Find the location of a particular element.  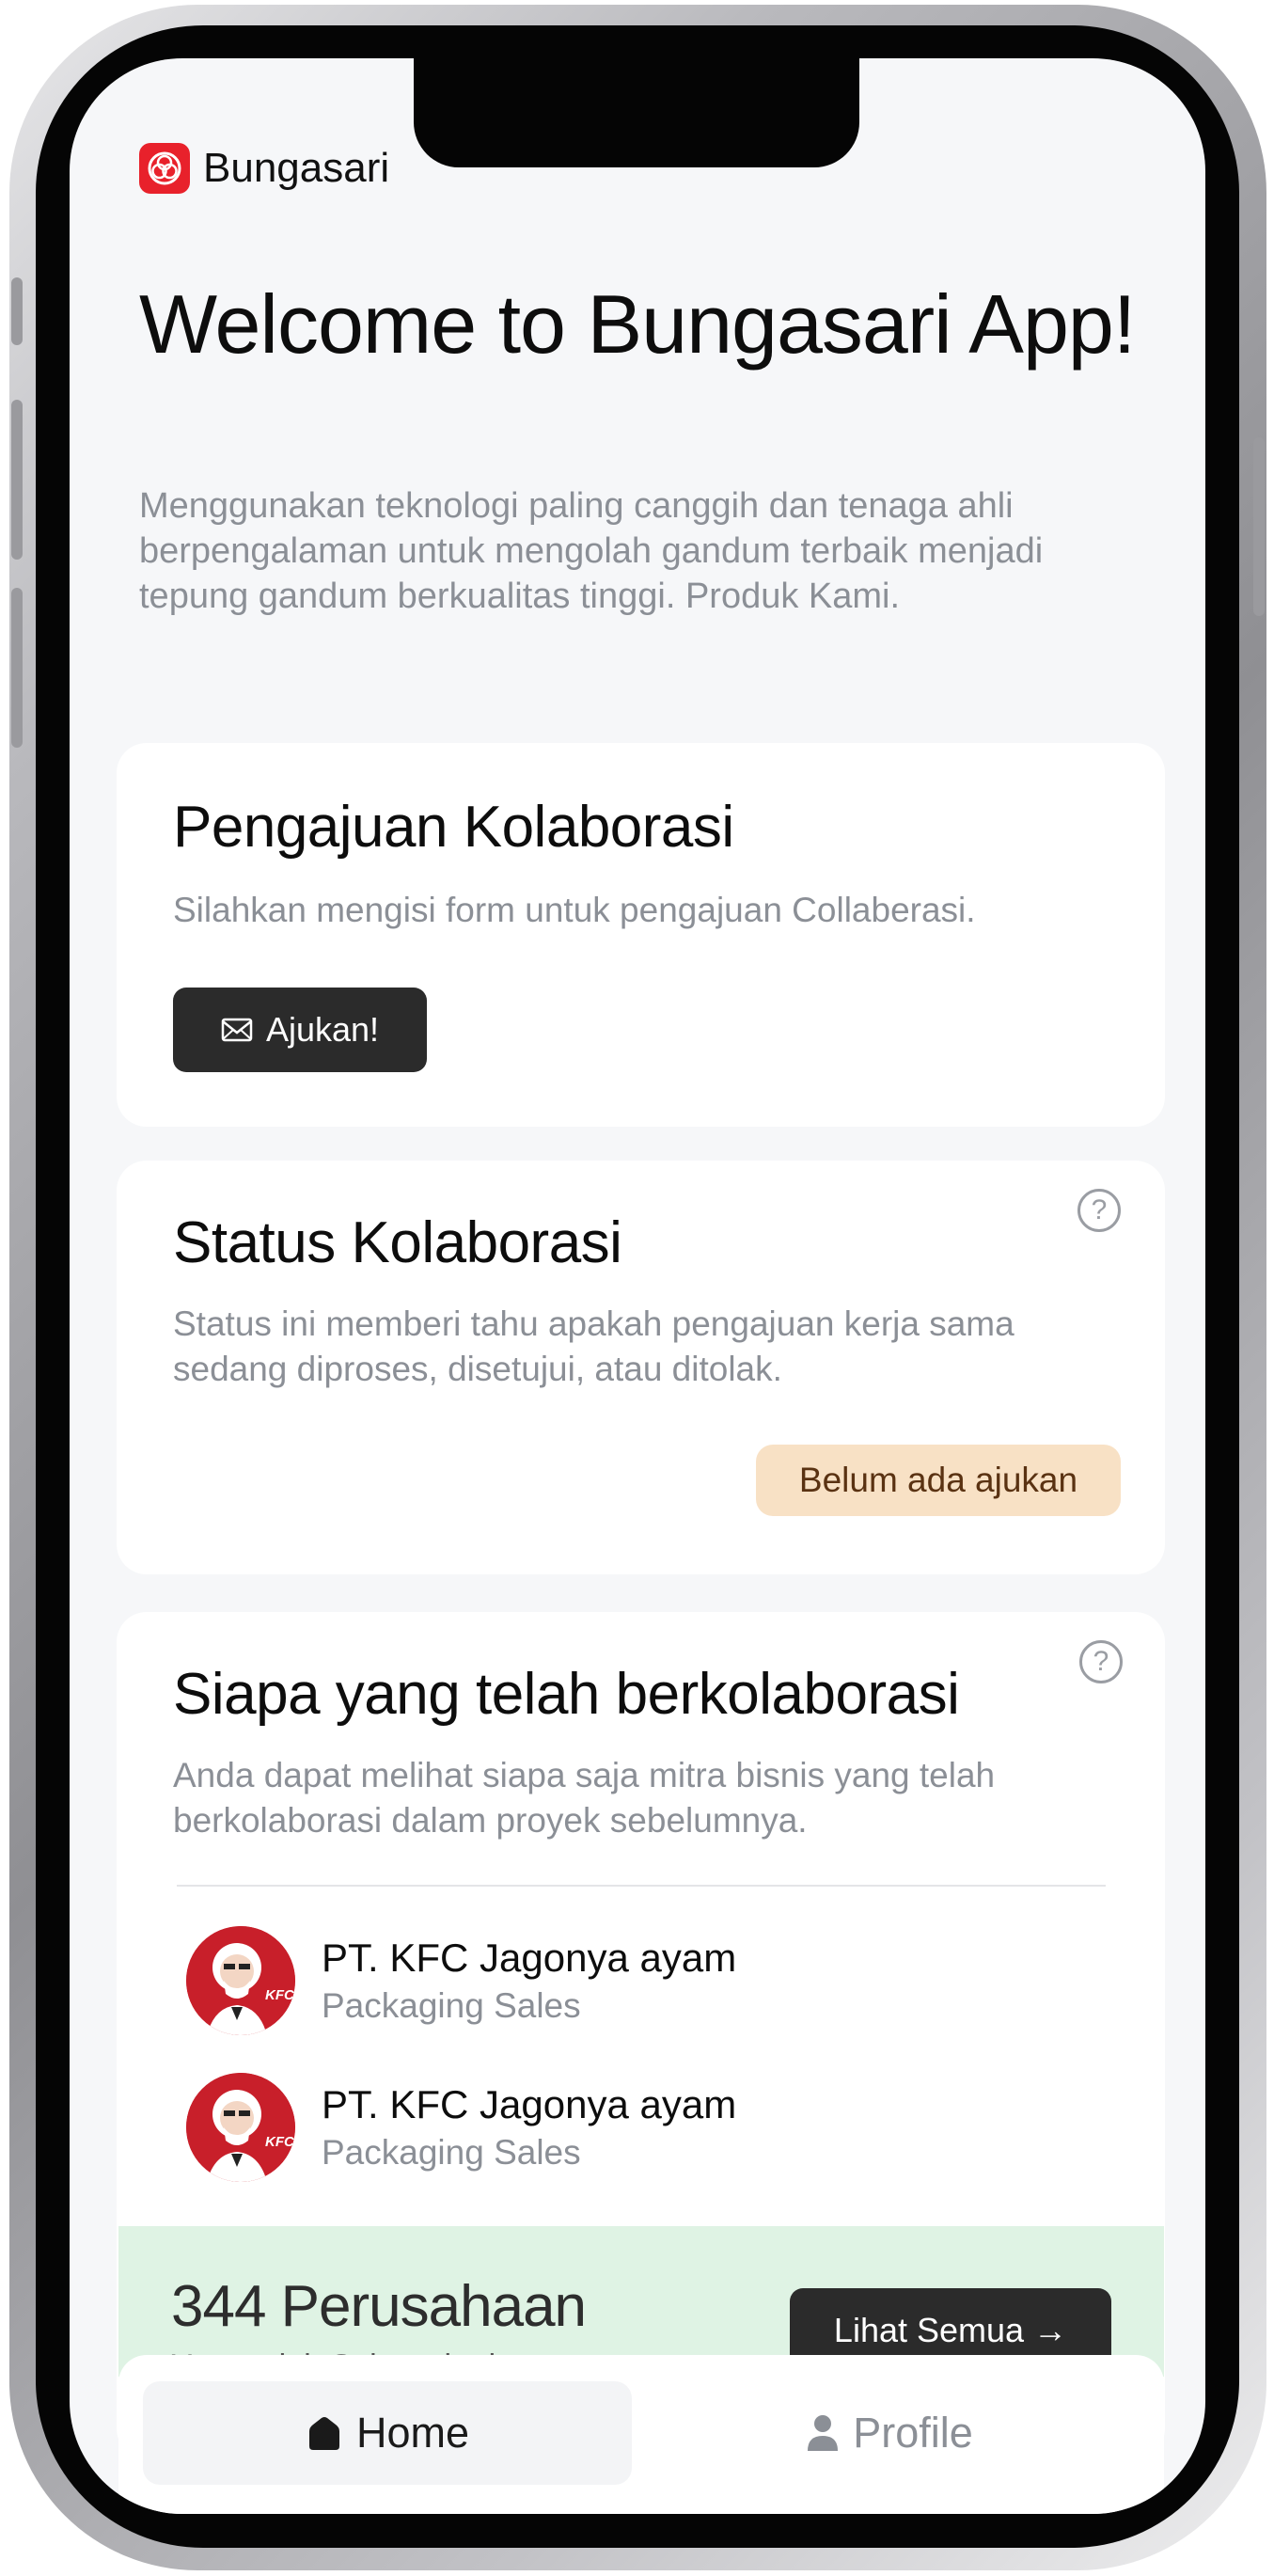

home-icon is located at coordinates (325, 2433).